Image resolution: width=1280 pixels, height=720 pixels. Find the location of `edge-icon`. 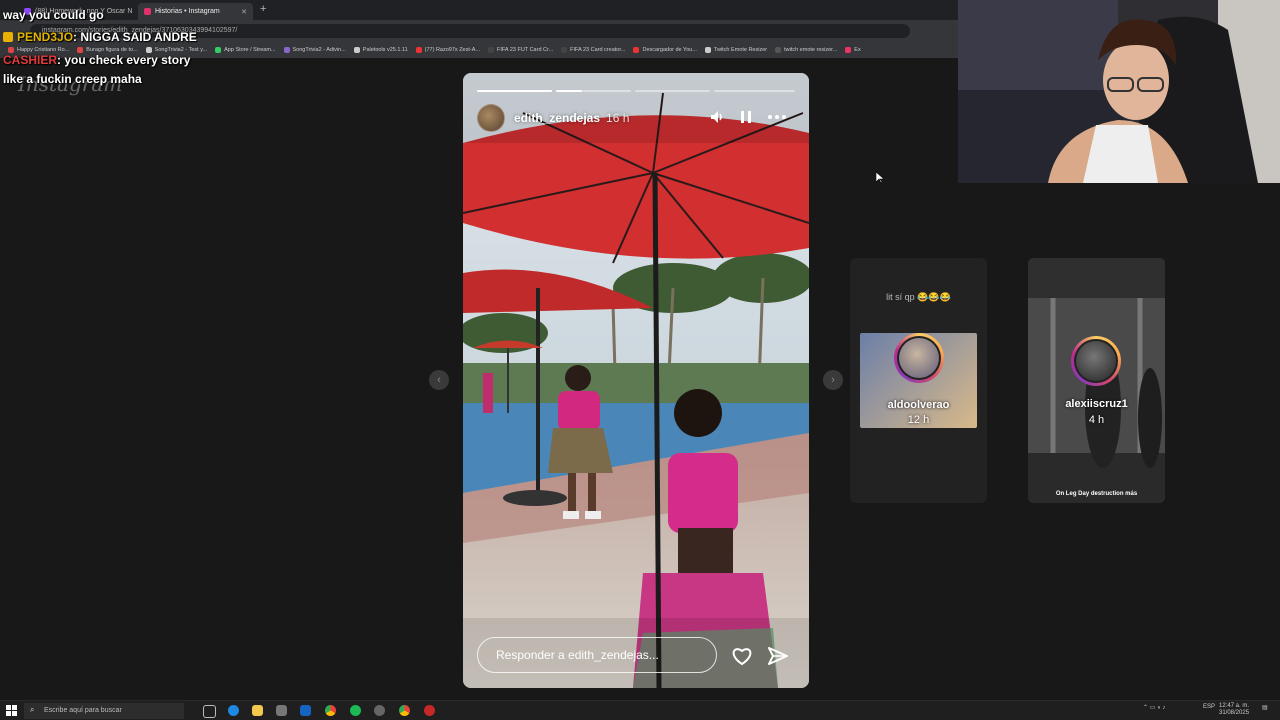

edge-icon is located at coordinates (233, 710).